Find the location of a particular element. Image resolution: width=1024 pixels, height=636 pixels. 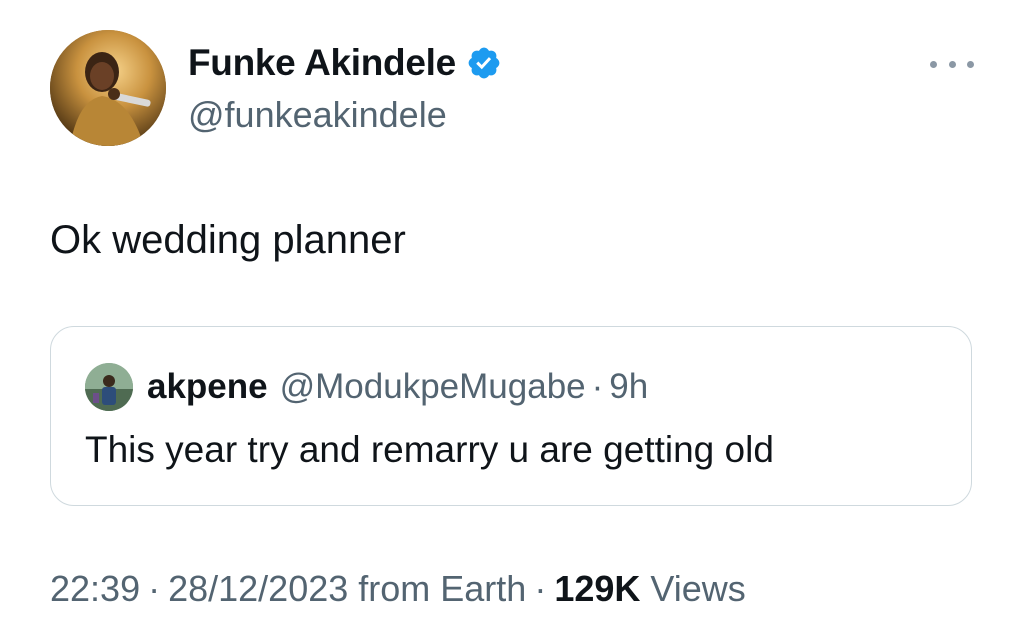

more-options-icon is located at coordinates (952, 64).